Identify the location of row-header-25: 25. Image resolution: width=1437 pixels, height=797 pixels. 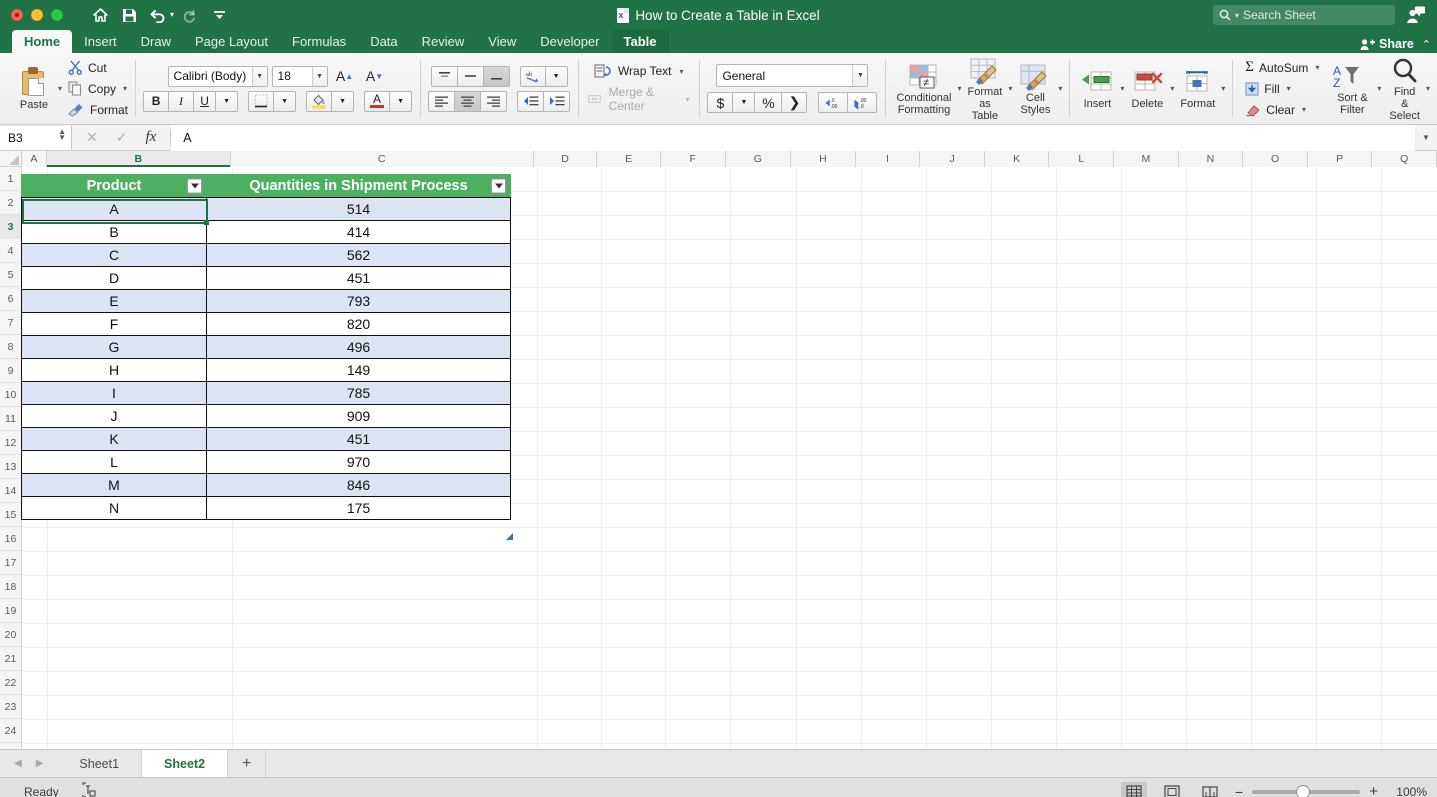
(10, 746).